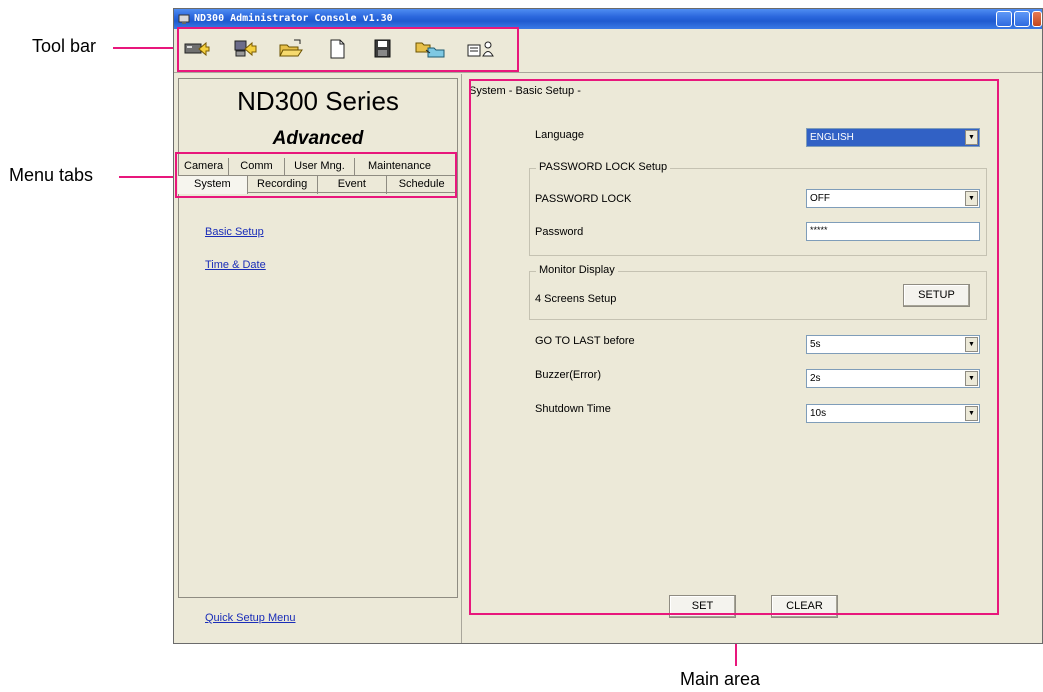 The height and width of the screenshot is (692, 1043). What do you see at coordinates (250, 618) in the screenshot?
I see `nav-link-quick-setup-menu: Quick Setup Menu` at bounding box center [250, 618].